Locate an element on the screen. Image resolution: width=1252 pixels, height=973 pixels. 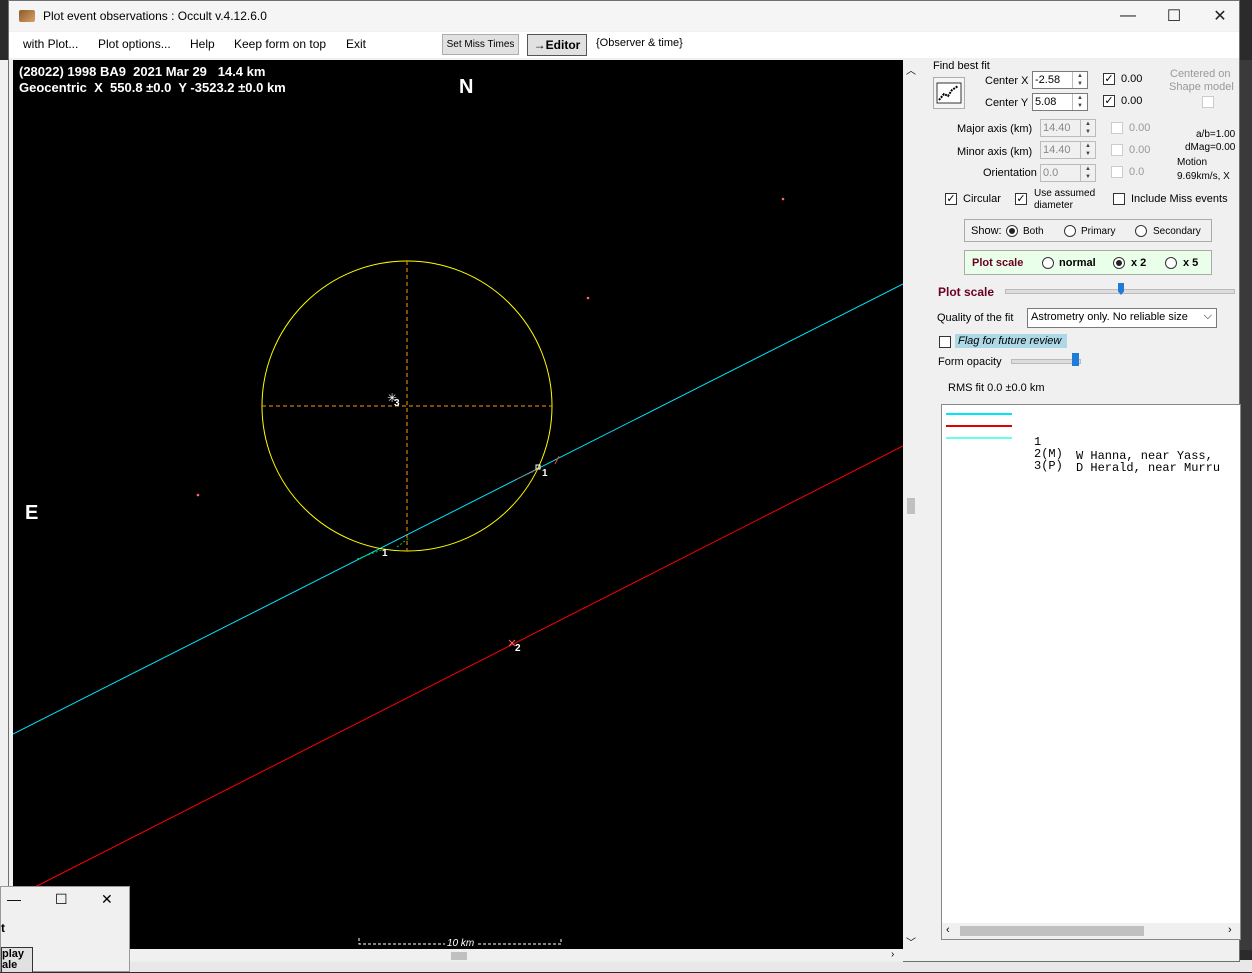
minor-axis-input: 14.40 ▲ ▼ is located at coordinates (1068, 150).